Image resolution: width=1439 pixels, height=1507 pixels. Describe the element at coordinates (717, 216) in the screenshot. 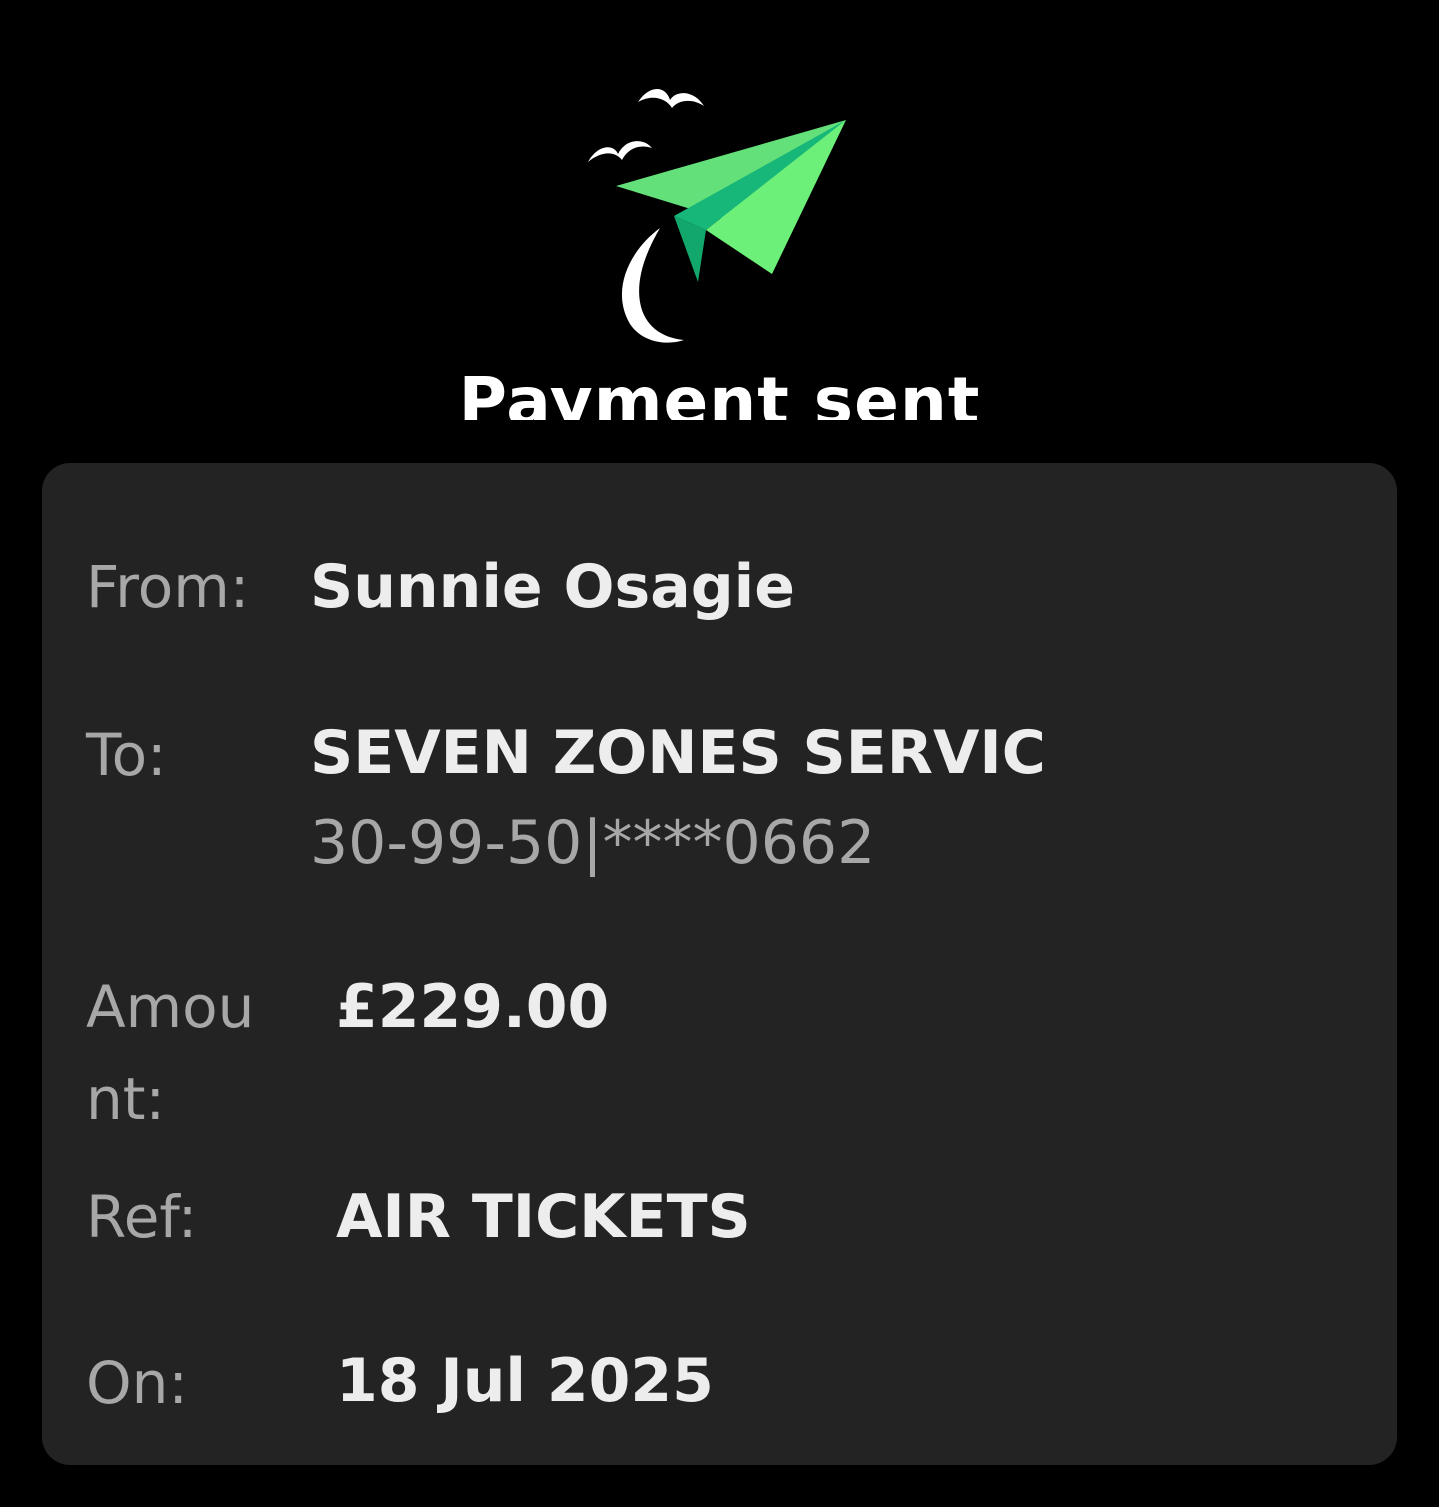

I see `paper-plane-with-birds-icon` at that location.